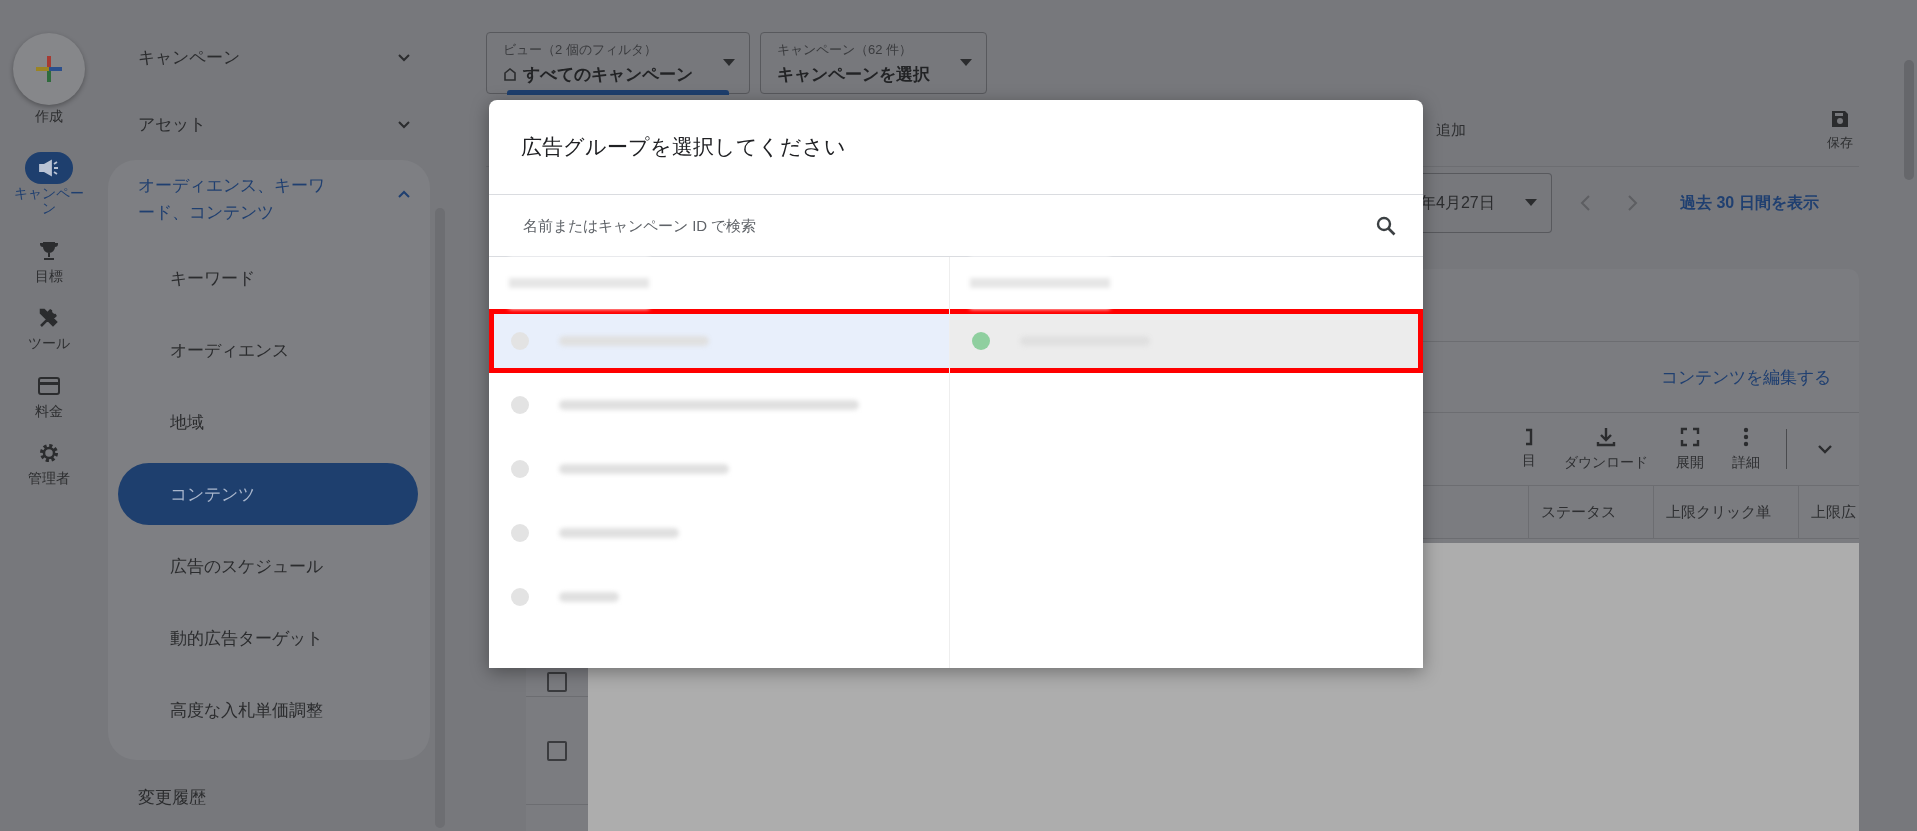 The height and width of the screenshot is (831, 1917). I want to click on fullscreen-icon, so click(1690, 437).